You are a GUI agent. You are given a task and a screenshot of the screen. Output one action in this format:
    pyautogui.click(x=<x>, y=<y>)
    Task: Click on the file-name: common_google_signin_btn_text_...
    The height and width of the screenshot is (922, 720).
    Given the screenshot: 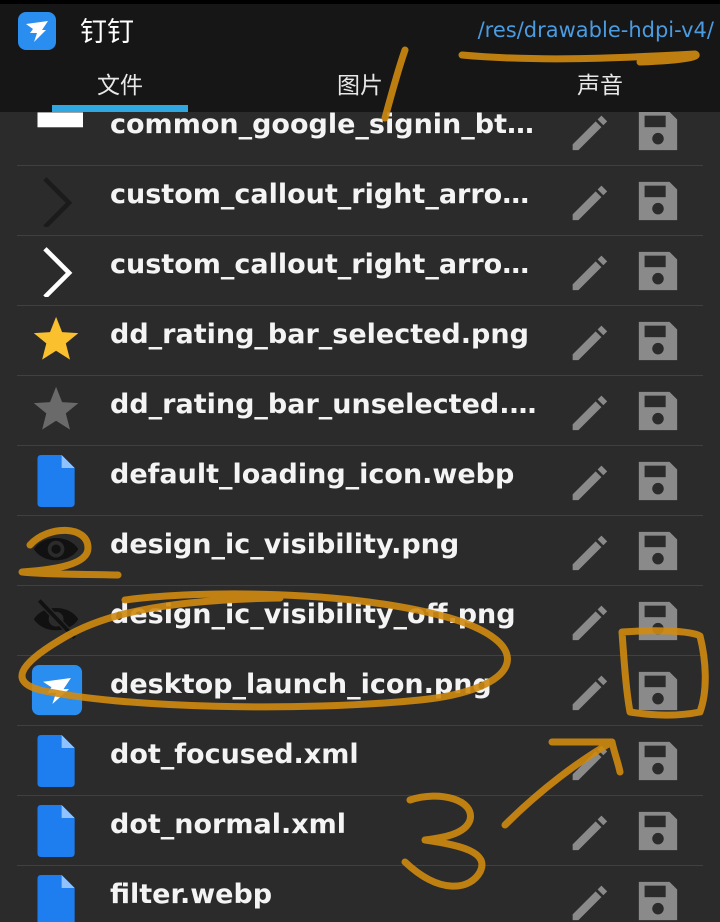 What is the action you would take?
    pyautogui.click(x=330, y=124)
    